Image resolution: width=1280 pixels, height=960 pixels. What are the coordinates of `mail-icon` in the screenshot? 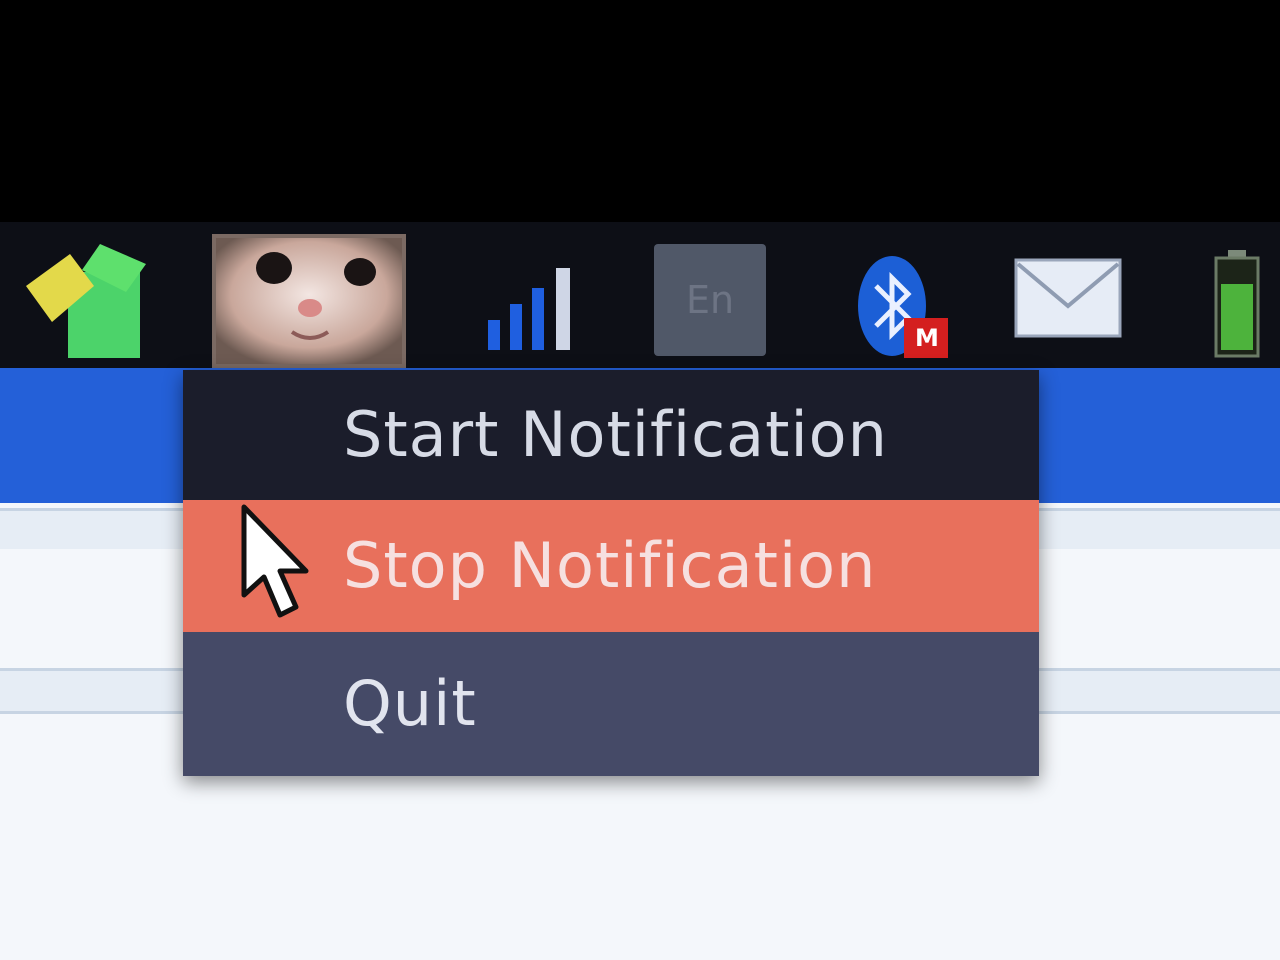 It's located at (1068, 298).